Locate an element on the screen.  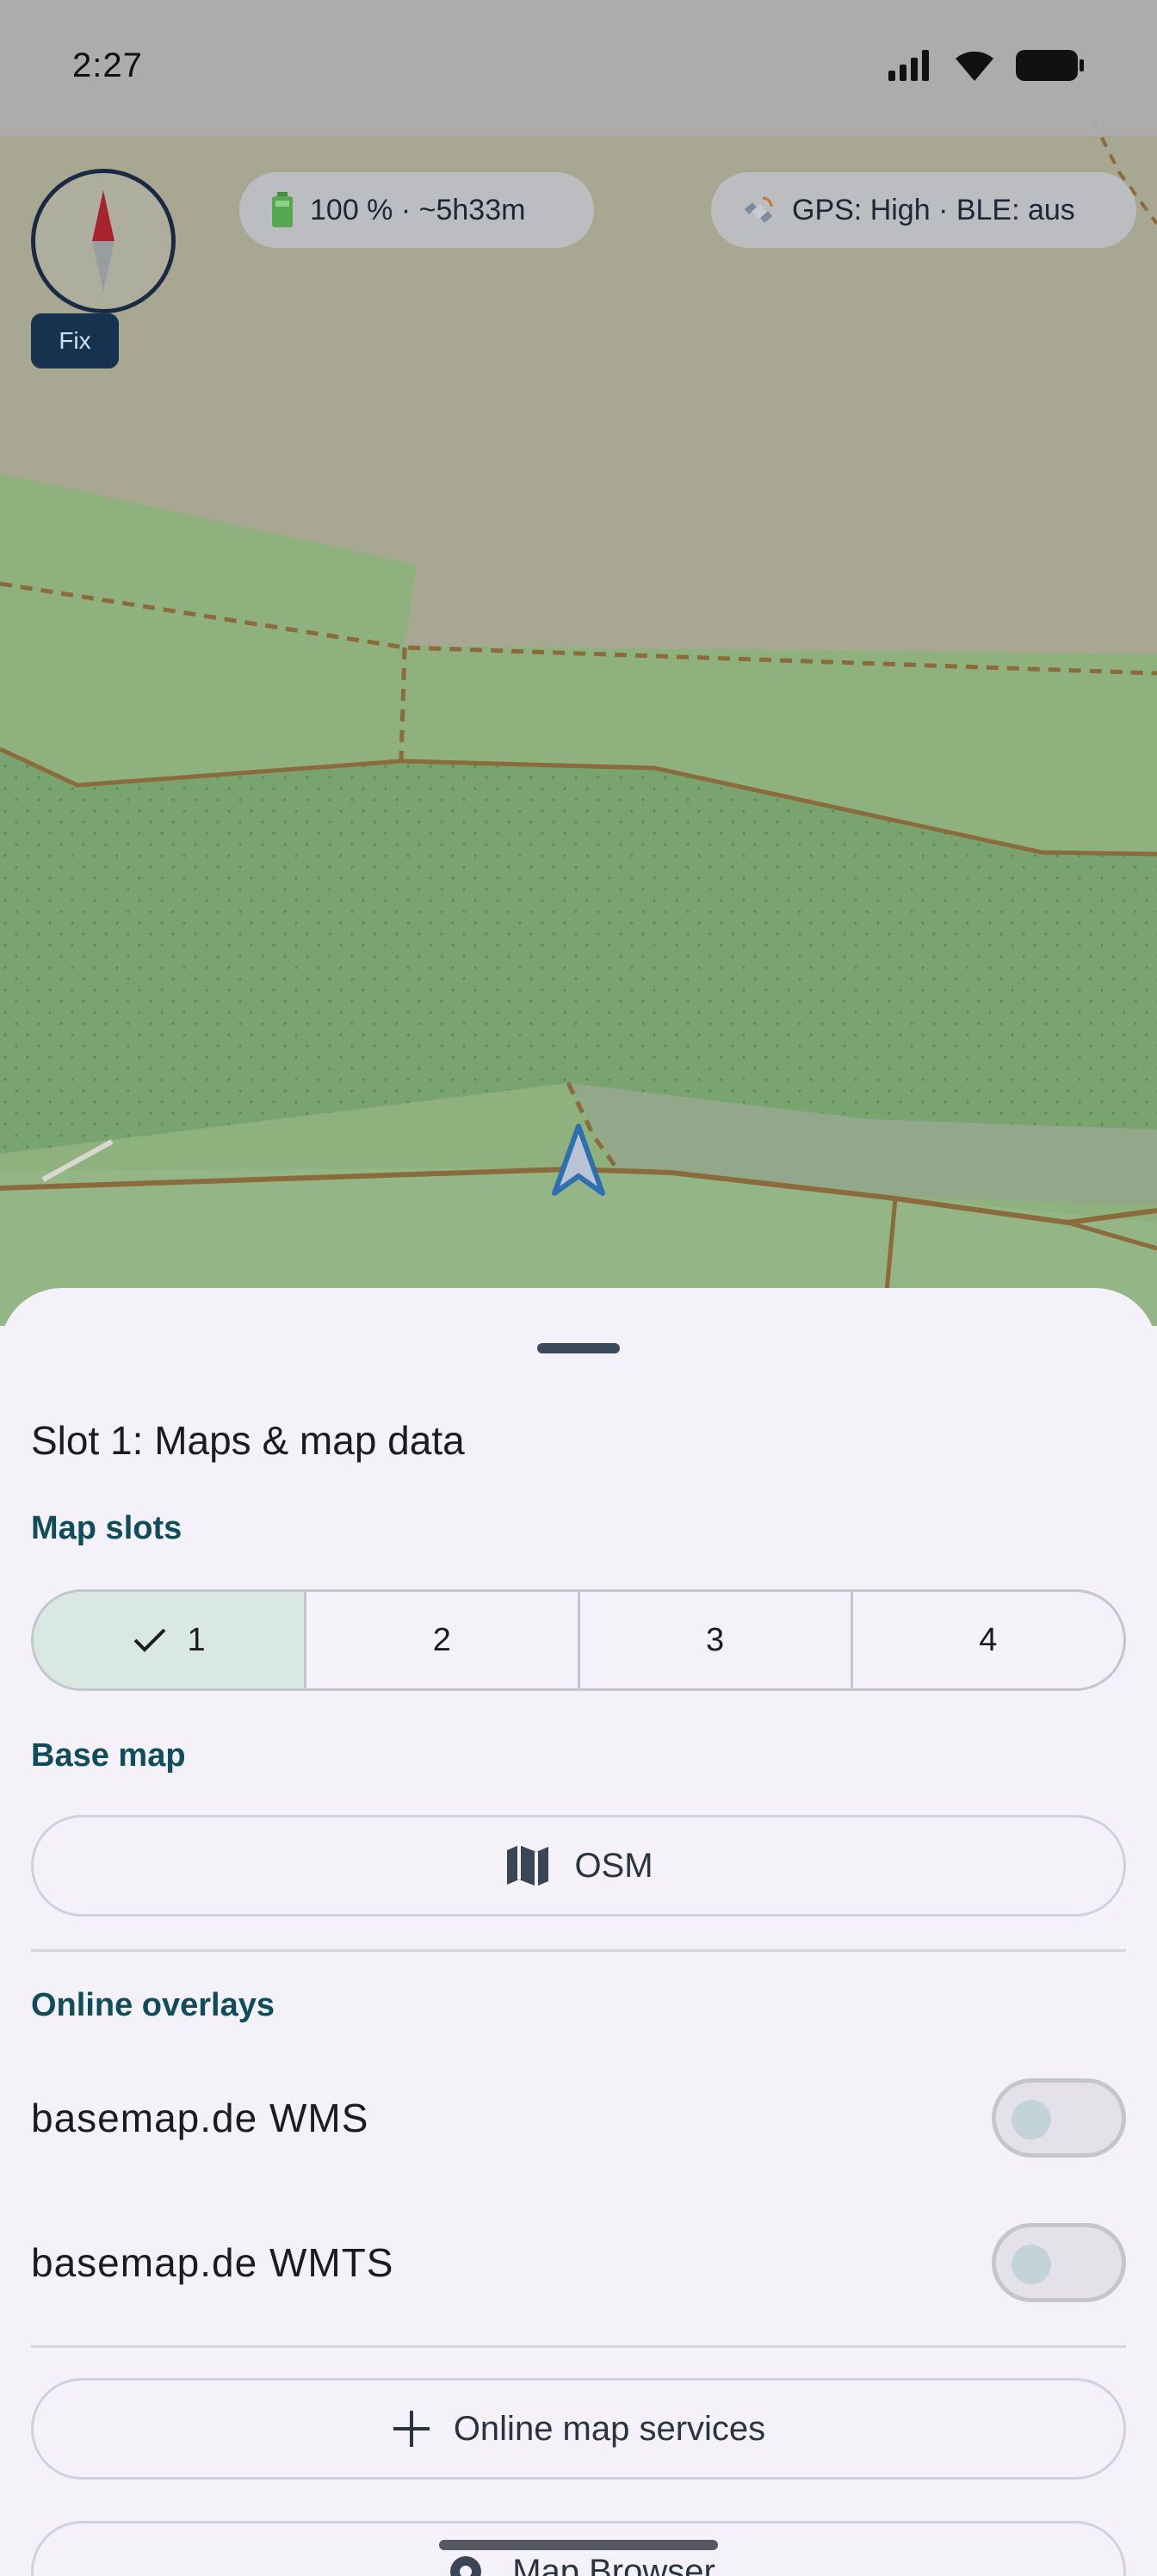
base-map-label: Base map is located at coordinates (108, 1756).